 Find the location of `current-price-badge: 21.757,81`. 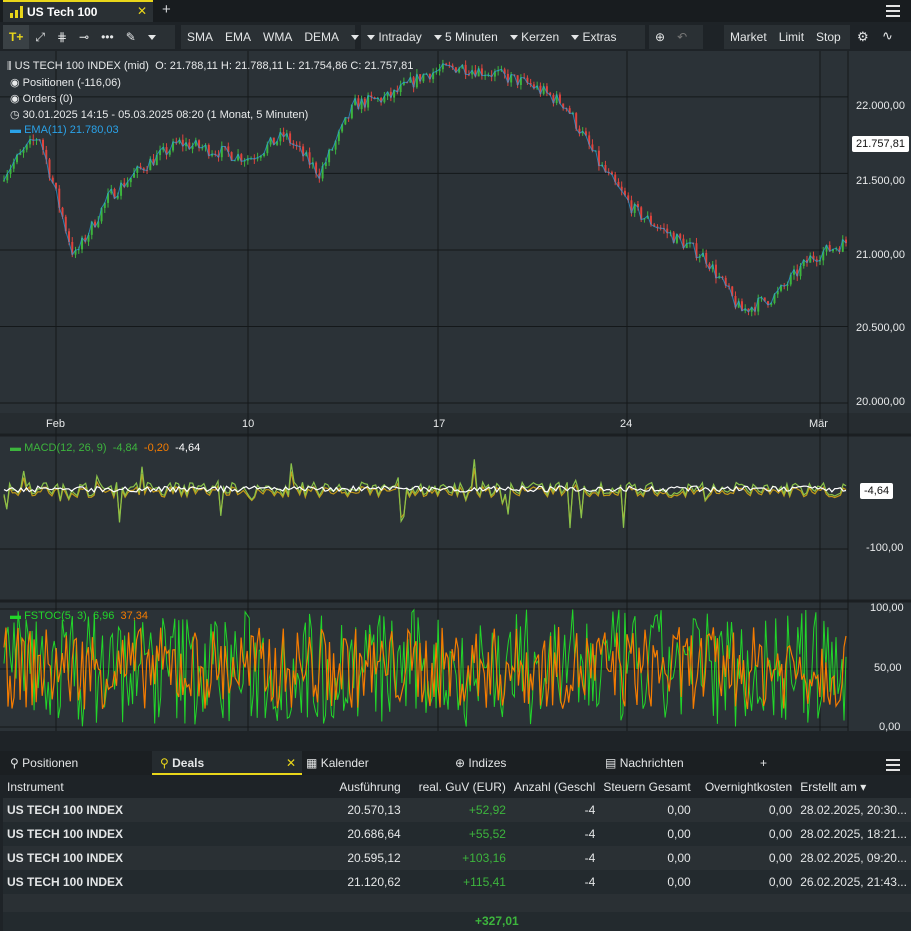

current-price-badge: 21.757,81 is located at coordinates (880, 144).